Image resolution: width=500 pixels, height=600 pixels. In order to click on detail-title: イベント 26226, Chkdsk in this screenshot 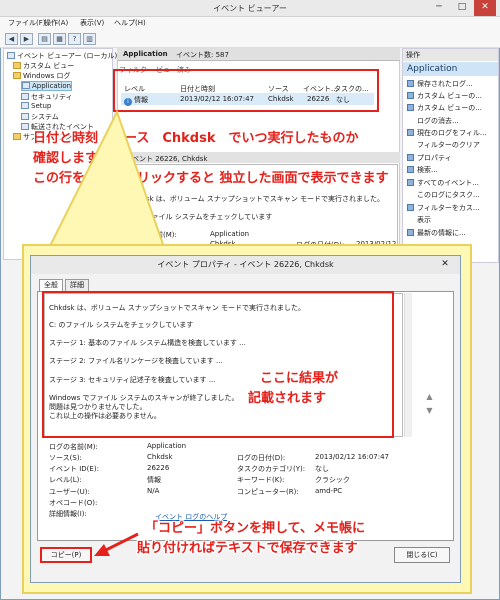, I will do `click(166, 159)`.